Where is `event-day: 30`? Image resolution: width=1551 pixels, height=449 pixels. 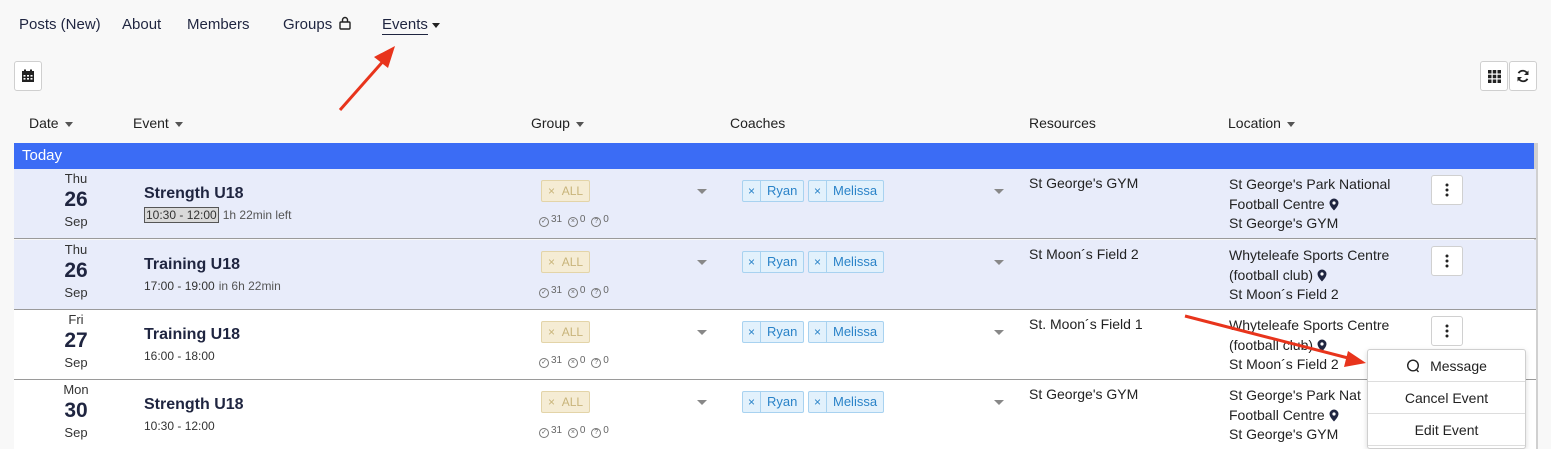
event-day: 30 is located at coordinates (76, 410).